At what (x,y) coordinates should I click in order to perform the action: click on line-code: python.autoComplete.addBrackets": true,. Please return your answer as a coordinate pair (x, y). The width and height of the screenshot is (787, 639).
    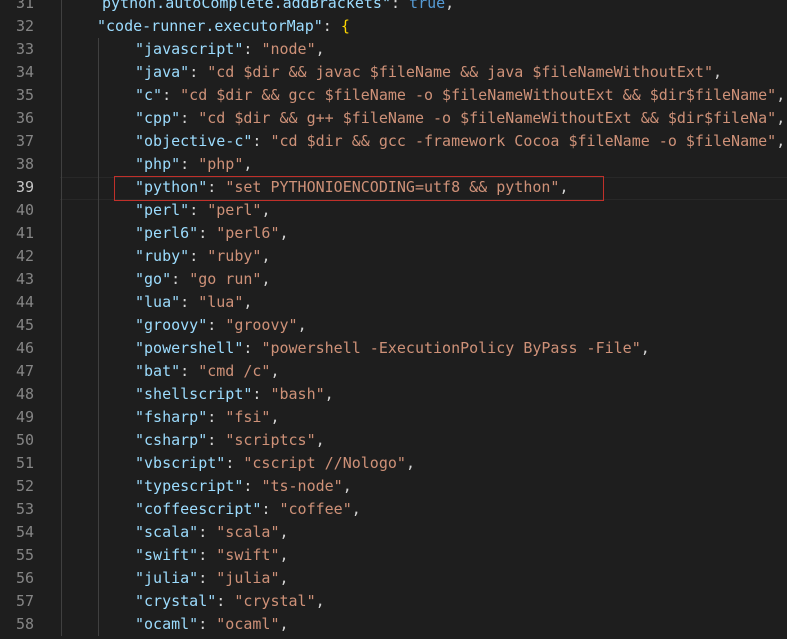
    Looking at the image, I should click on (278, 7).